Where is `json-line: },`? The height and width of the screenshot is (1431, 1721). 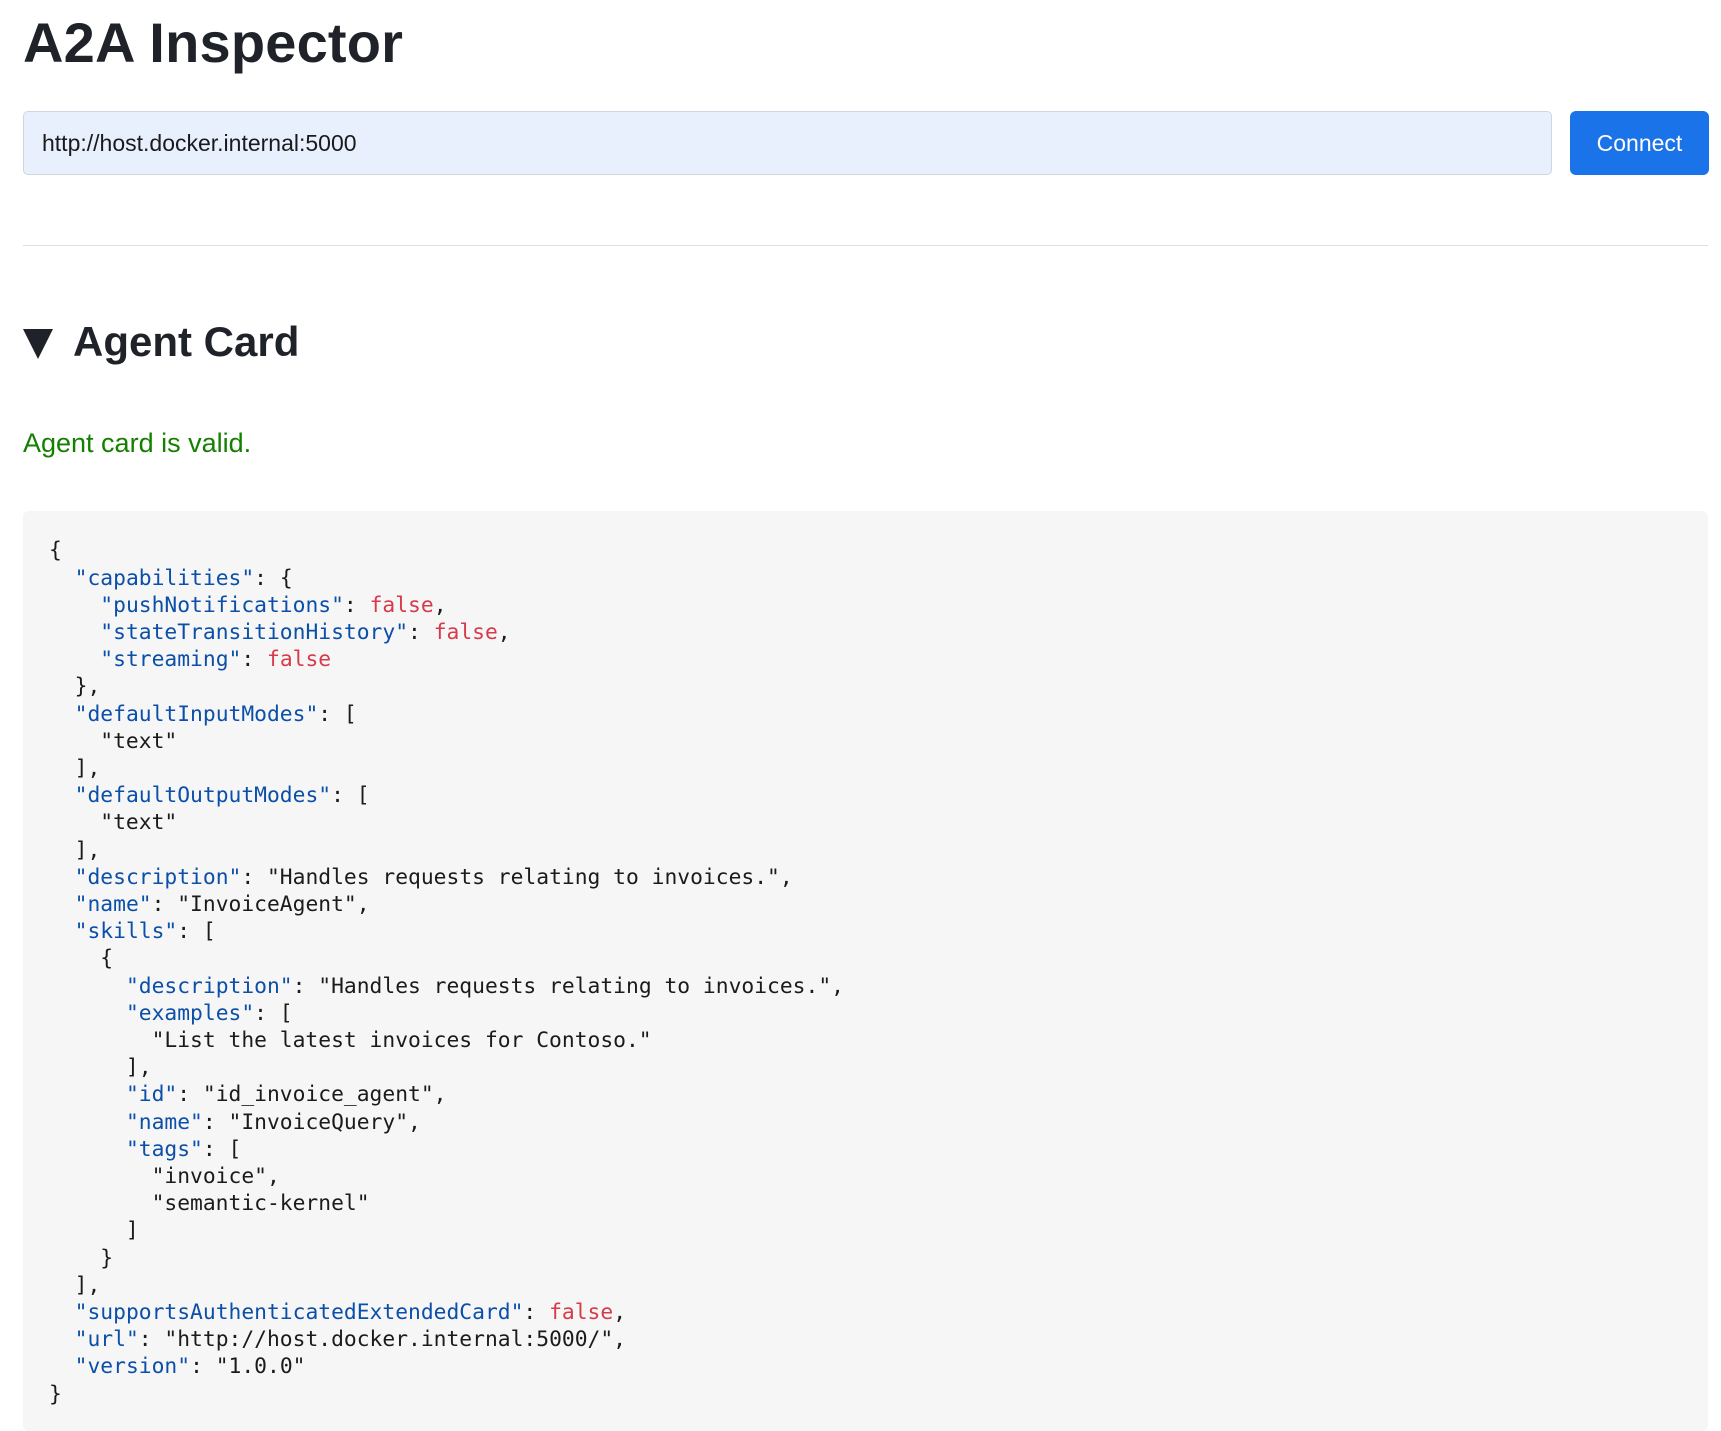
json-line: }, is located at coordinates (75, 686).